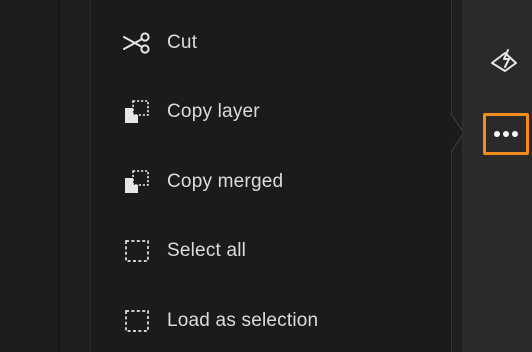 The image size is (532, 352). What do you see at coordinates (497, 176) in the screenshot?
I see `right-toolbar` at bounding box center [497, 176].